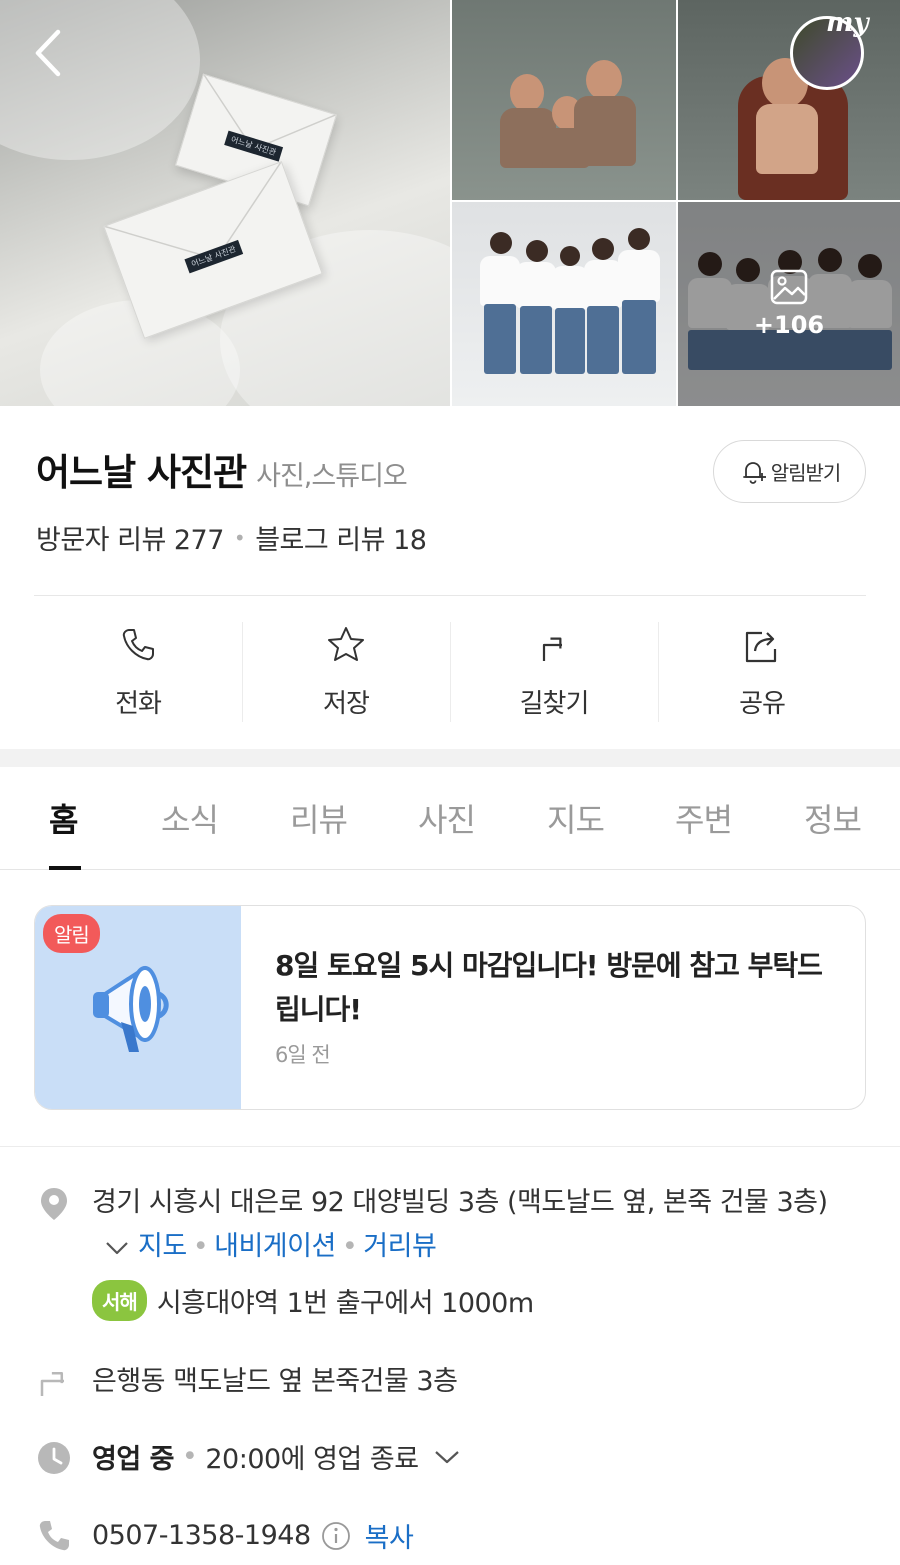 This screenshot has width=900, height=1565. What do you see at coordinates (201, 1535) in the screenshot?
I see `phone-number: 0507-1358-1948` at bounding box center [201, 1535].